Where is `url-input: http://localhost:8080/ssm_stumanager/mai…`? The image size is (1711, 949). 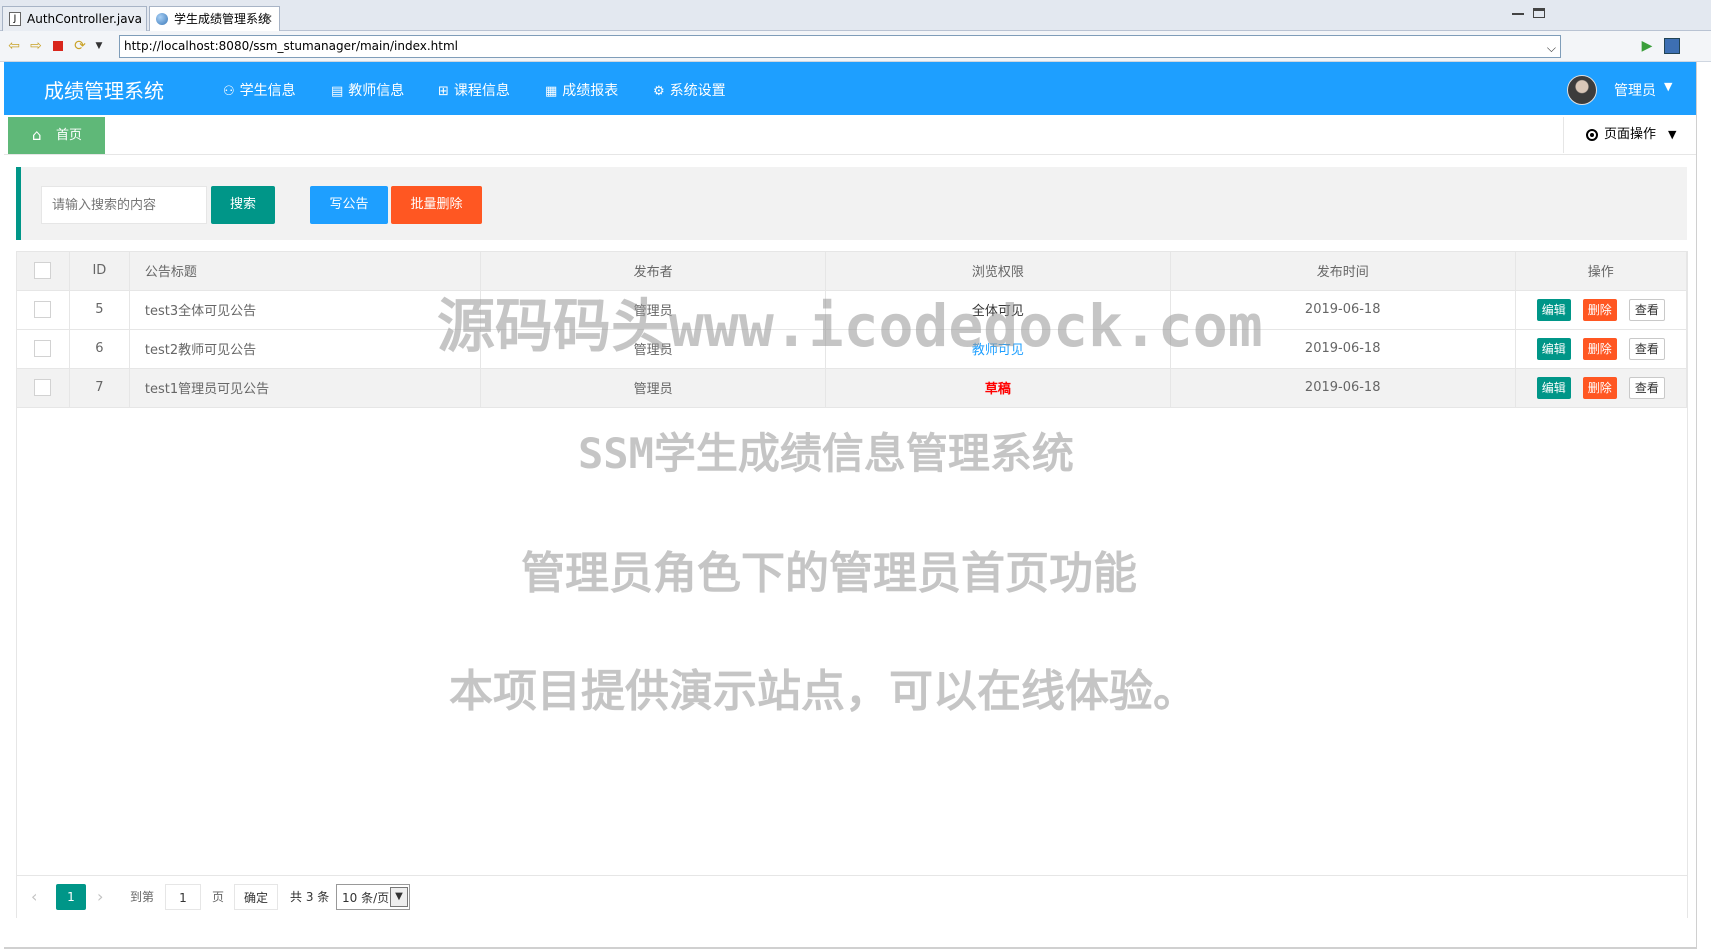
url-input: http://localhost:8080/ssm_stumanager/mai… is located at coordinates (840, 46).